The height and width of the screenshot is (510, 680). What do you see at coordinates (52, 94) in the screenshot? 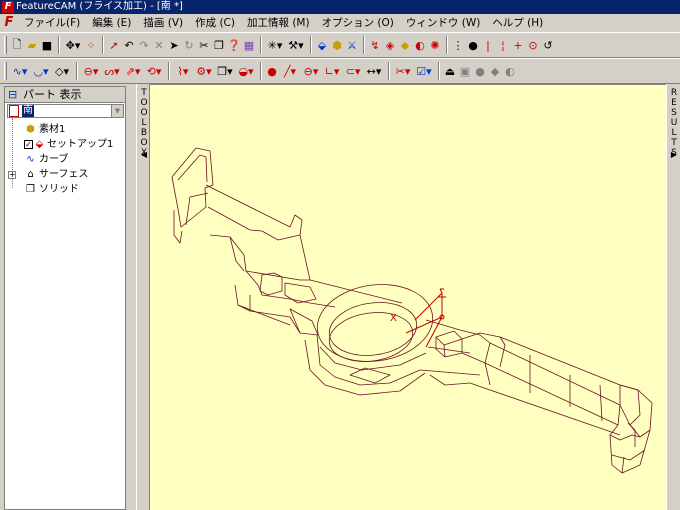
I see `part-view-title: パート 表示` at bounding box center [52, 94].